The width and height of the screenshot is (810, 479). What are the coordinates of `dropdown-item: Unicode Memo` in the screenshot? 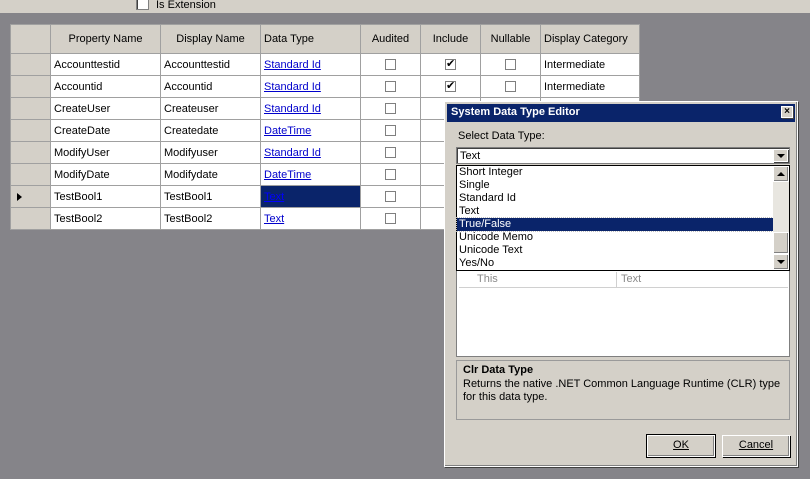 It's located at (615, 237).